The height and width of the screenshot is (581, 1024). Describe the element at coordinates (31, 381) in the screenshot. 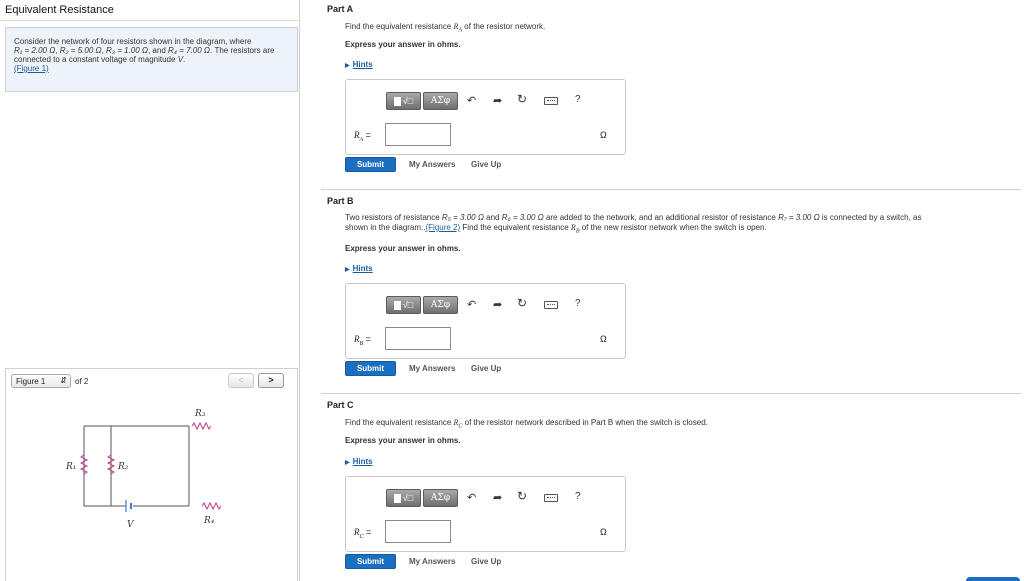

I see `figure-select-value: Figure 1` at that location.